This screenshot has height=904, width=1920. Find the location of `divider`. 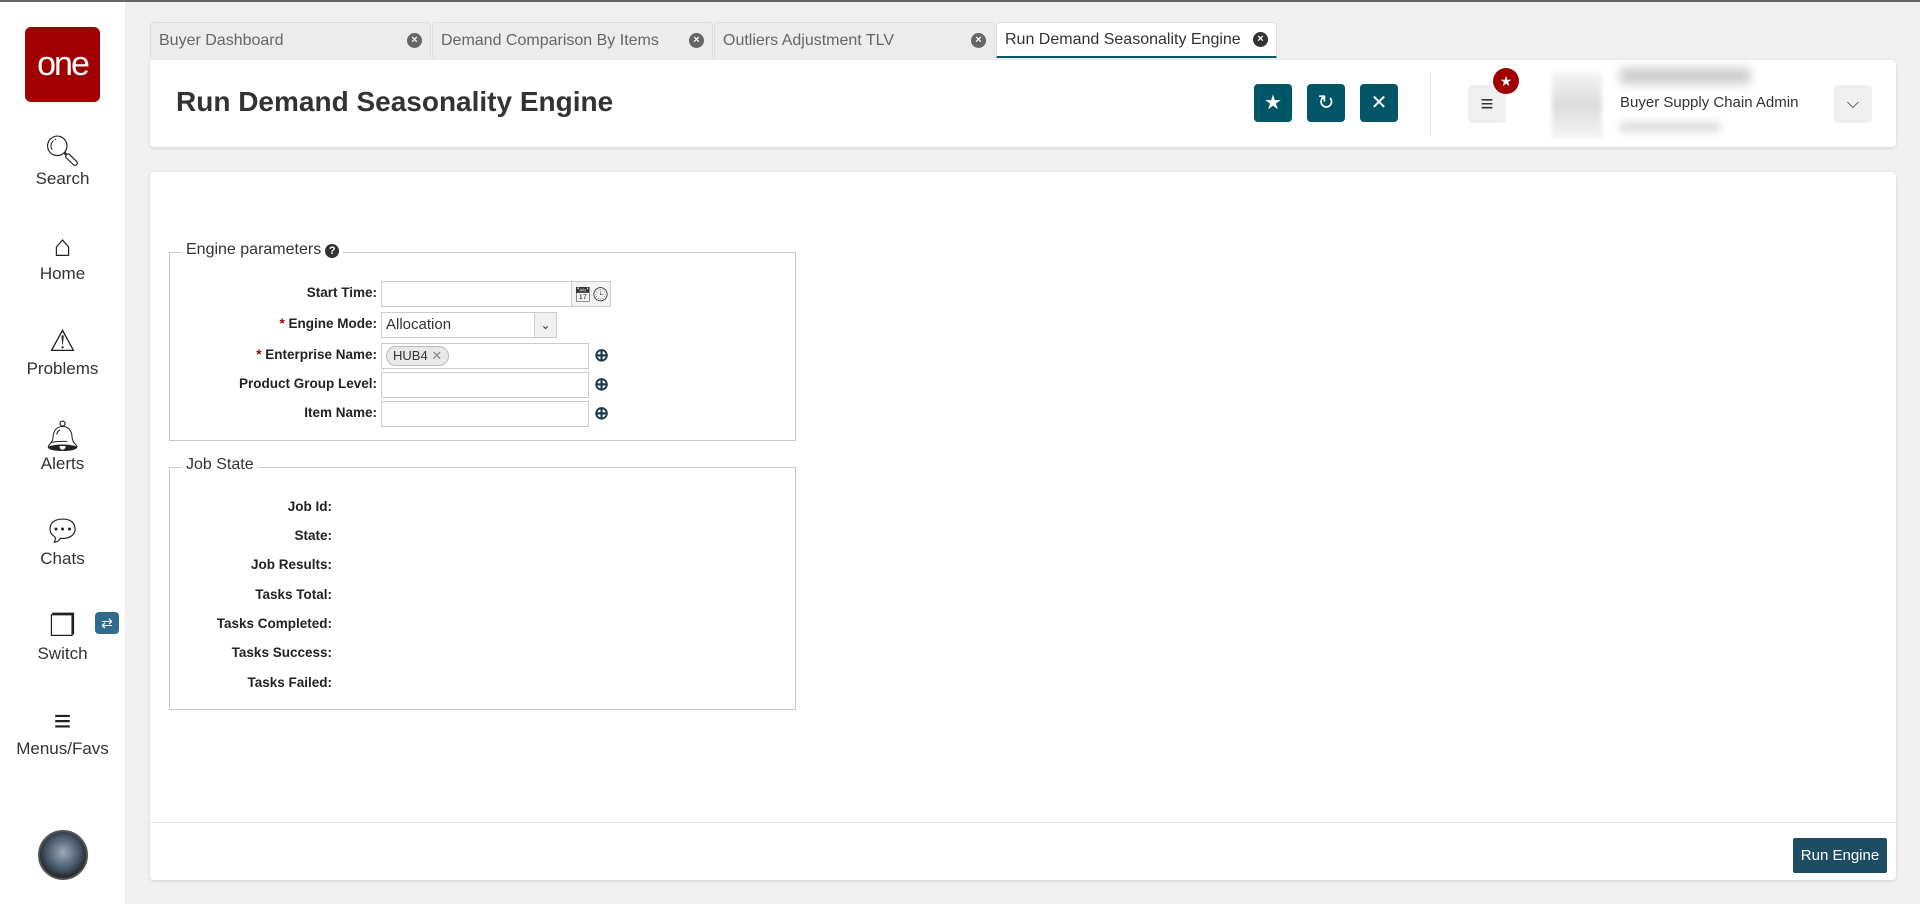

divider is located at coordinates (1430, 104).